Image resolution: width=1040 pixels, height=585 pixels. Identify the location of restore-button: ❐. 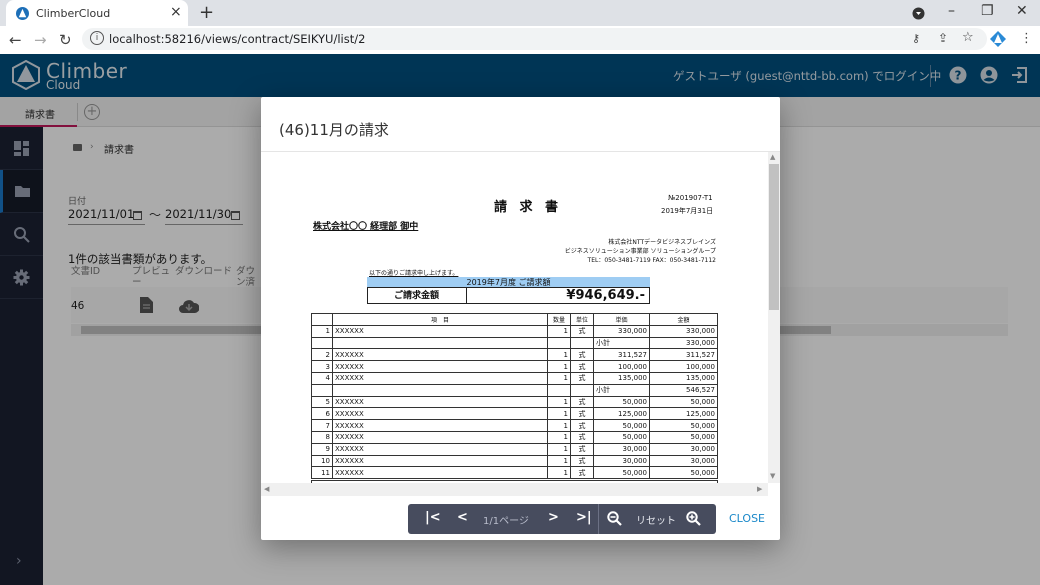
(987, 11).